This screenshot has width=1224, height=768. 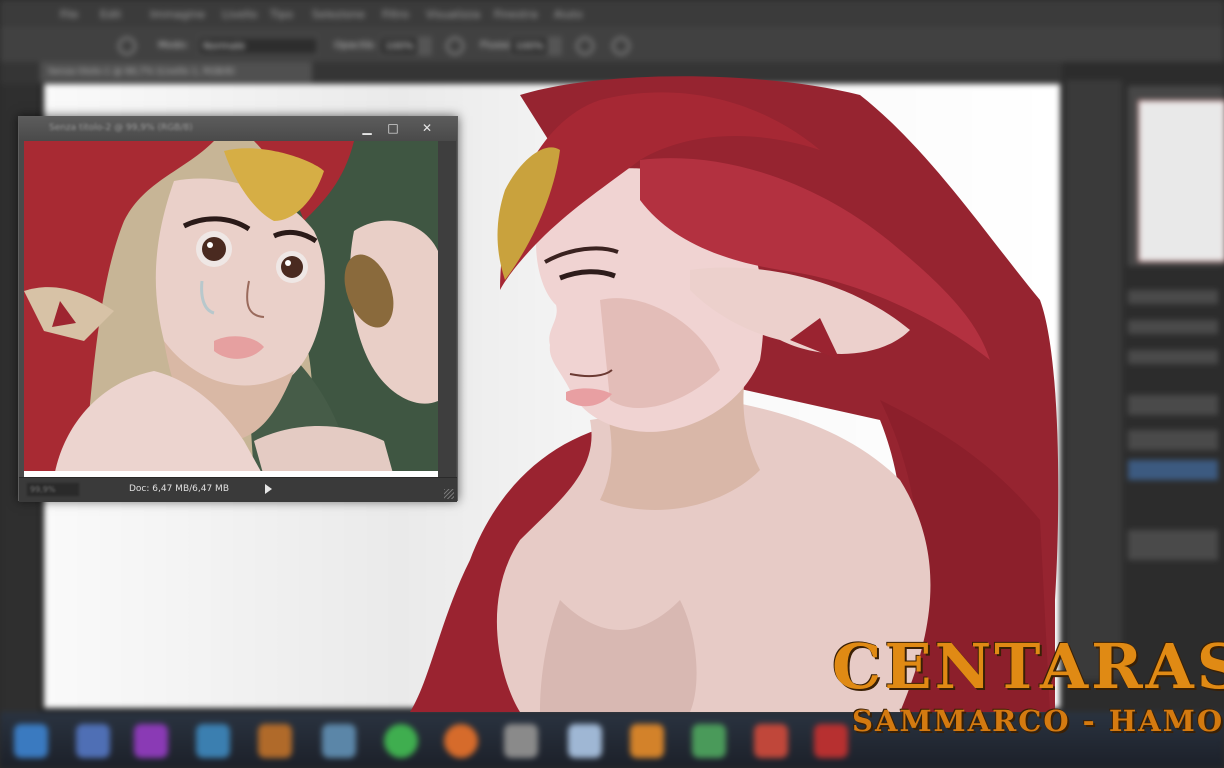 What do you see at coordinates (647, 741) in the screenshot?
I see `vlc-icon` at bounding box center [647, 741].